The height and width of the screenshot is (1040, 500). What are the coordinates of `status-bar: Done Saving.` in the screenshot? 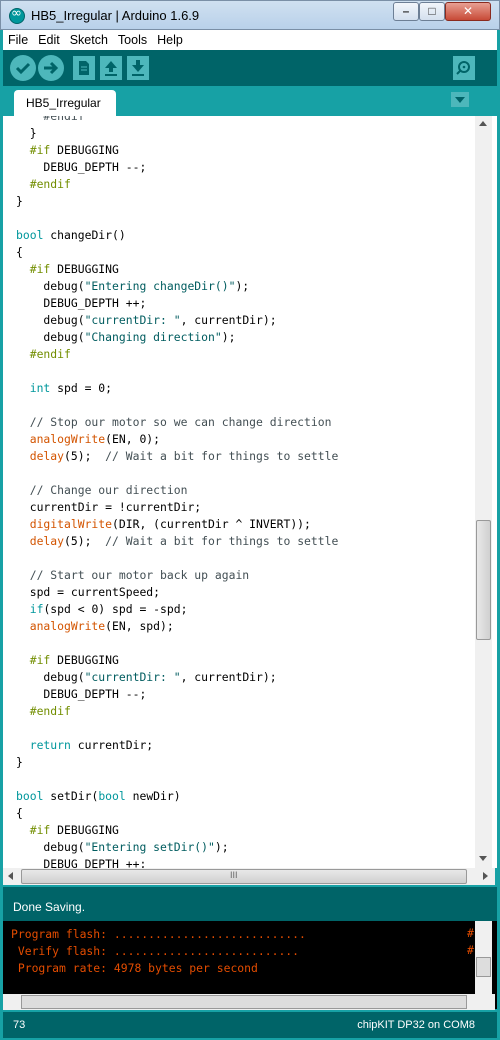 It's located at (250, 904).